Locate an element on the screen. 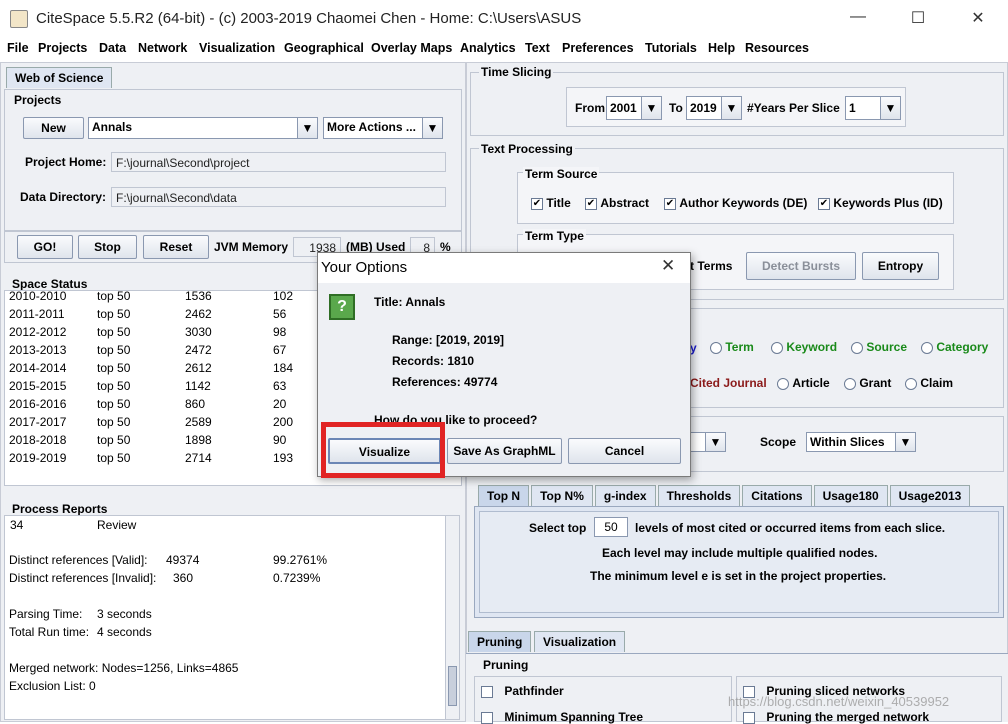  reset-button: Reset is located at coordinates (176, 247).